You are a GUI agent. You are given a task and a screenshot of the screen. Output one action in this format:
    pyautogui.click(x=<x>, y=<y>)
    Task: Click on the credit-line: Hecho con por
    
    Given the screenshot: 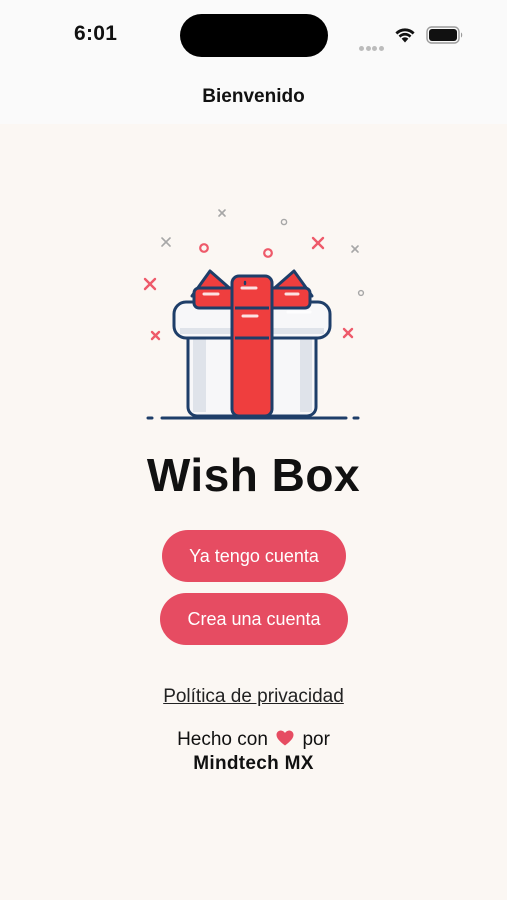 What is the action you would take?
    pyautogui.click(x=253, y=740)
    